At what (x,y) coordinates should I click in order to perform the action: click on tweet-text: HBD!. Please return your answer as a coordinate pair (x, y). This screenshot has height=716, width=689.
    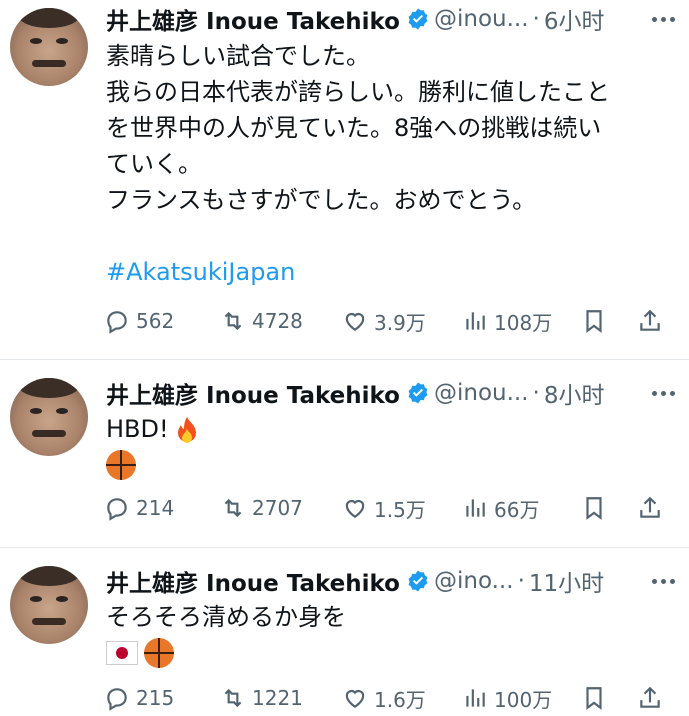
    Looking at the image, I should click on (391, 447).